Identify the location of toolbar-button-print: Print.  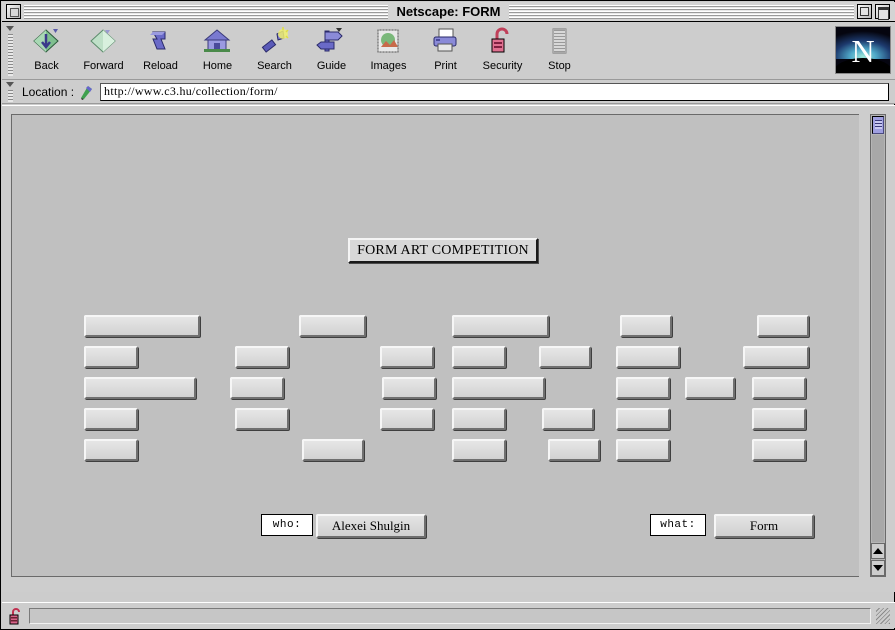
(445, 49).